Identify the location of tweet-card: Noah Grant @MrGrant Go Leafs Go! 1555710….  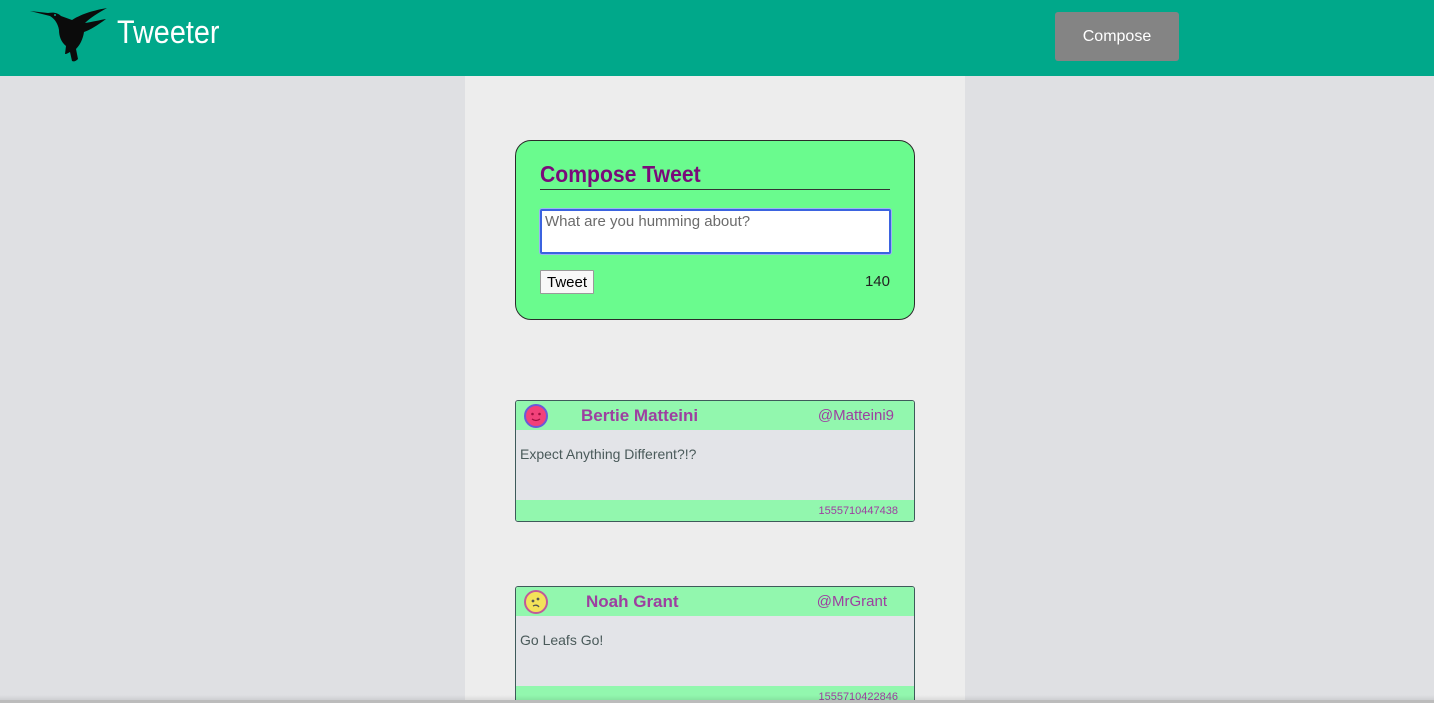
(715, 644).